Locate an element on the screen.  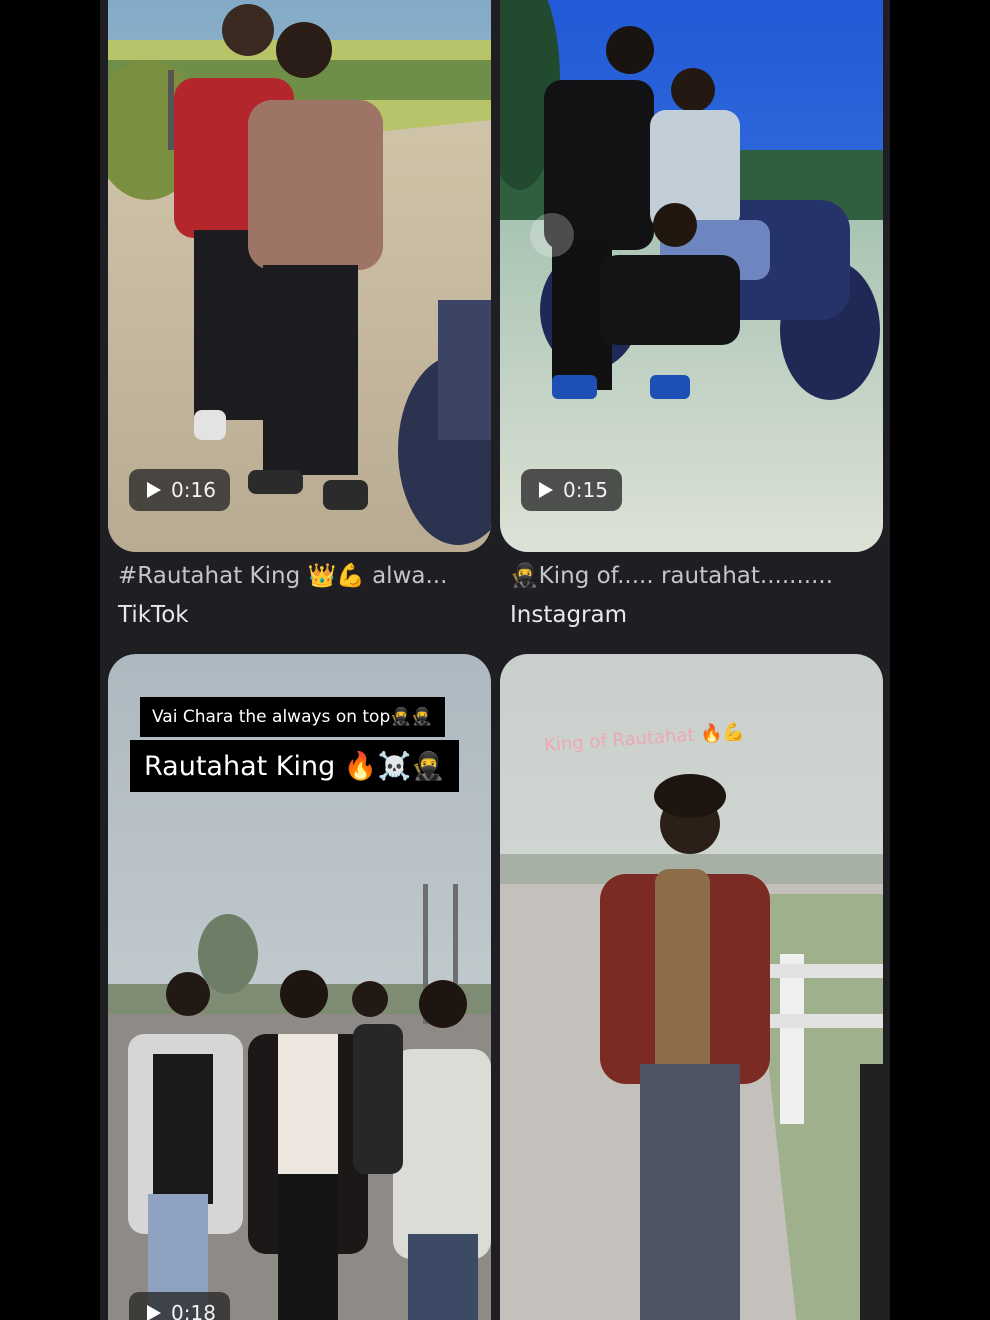
video-title-overlay: Rautahat King 🔥☠️🥷 is located at coordinates (294, 766).